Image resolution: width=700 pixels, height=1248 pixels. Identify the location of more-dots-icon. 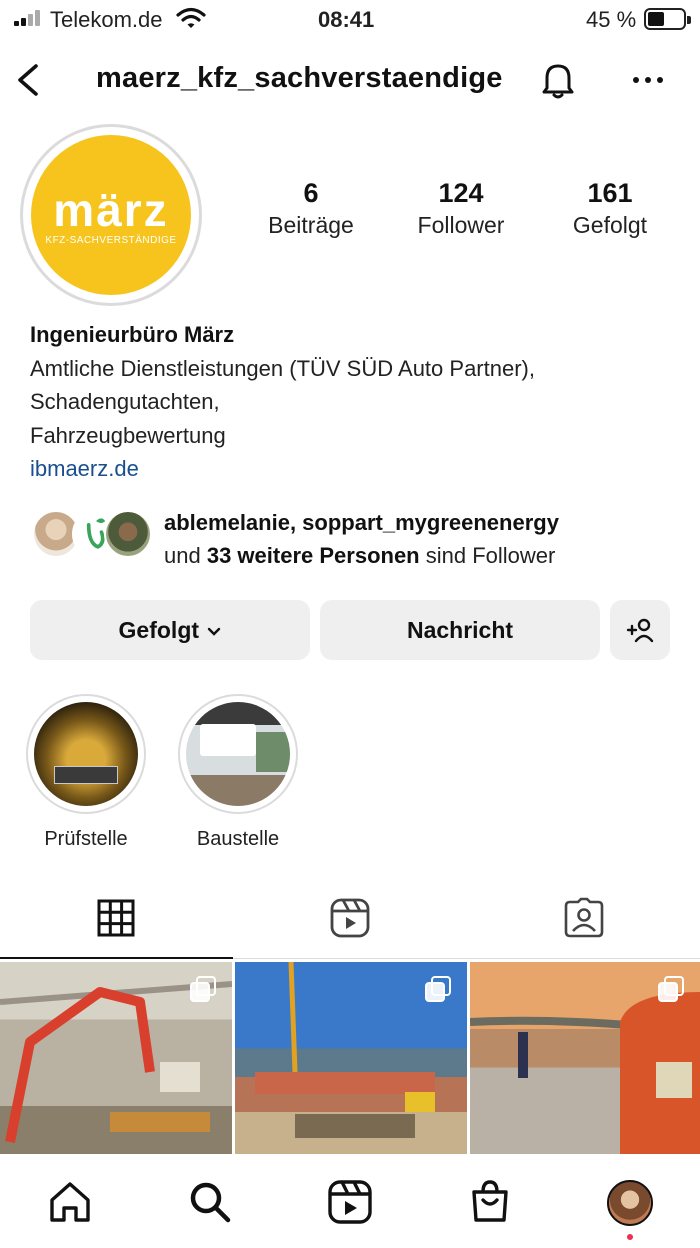
(648, 80).